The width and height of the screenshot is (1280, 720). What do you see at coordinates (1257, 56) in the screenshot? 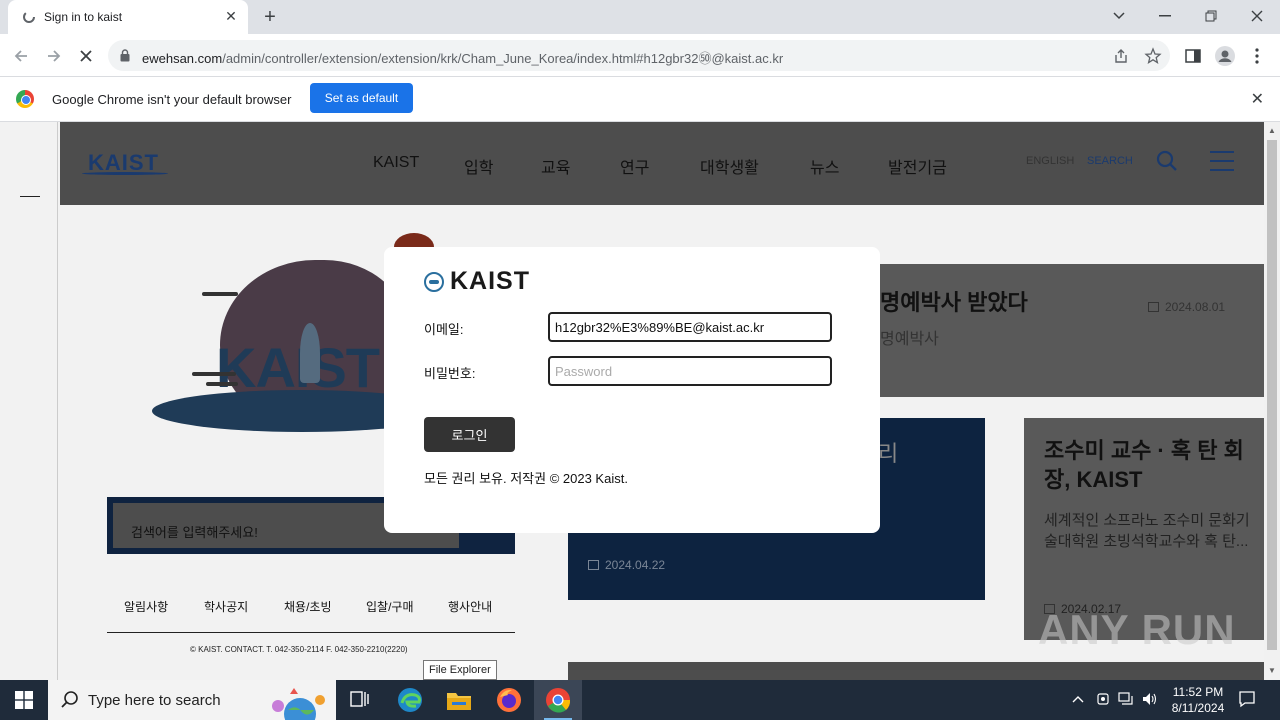
I see `menu-kebab-icon` at bounding box center [1257, 56].